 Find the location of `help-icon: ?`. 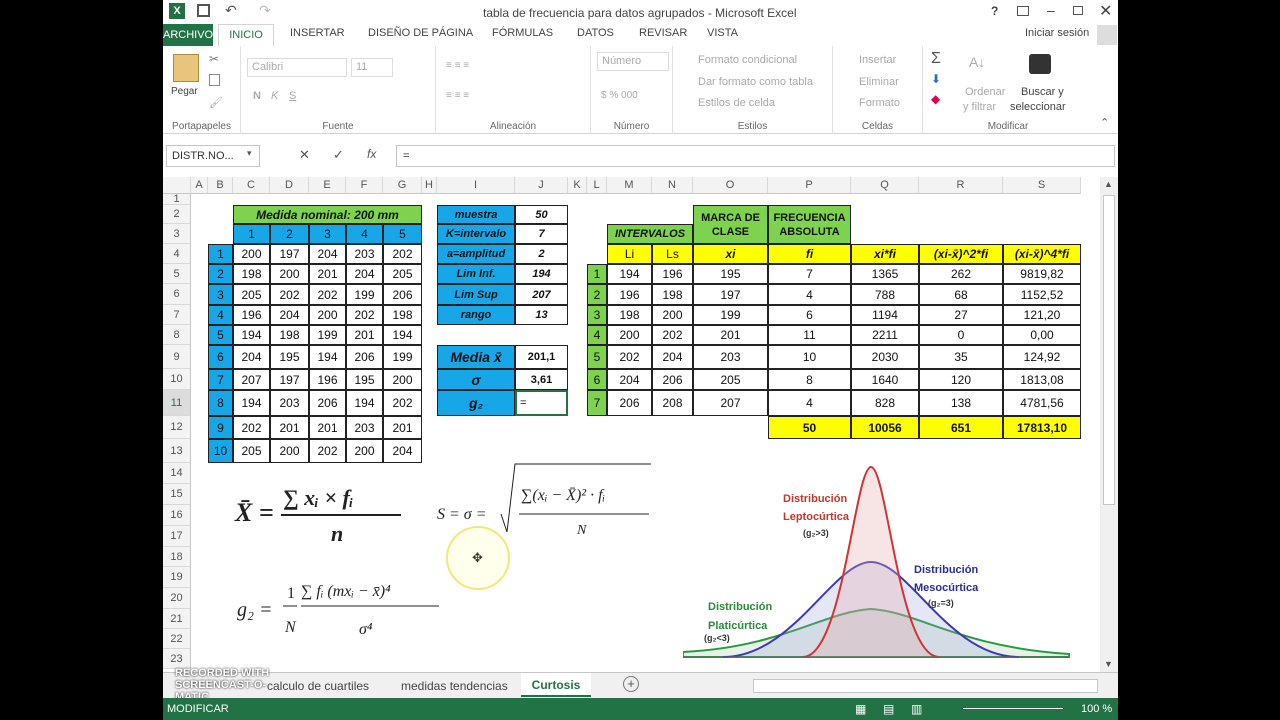

help-icon: ? is located at coordinates (994, 11).